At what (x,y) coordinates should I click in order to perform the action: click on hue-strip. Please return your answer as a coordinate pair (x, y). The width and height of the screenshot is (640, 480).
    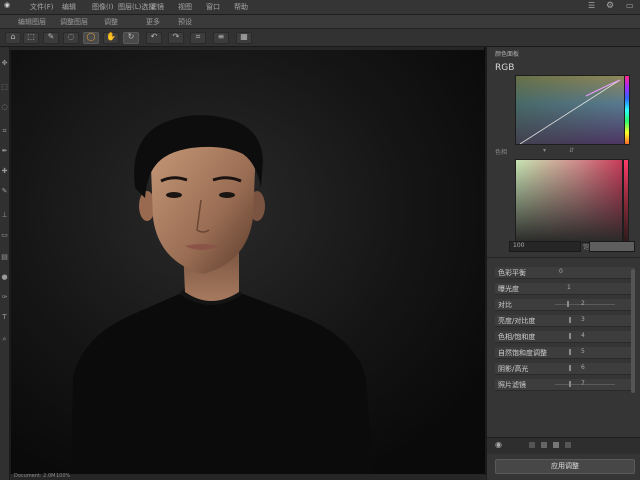
    Looking at the image, I should click on (627, 110).